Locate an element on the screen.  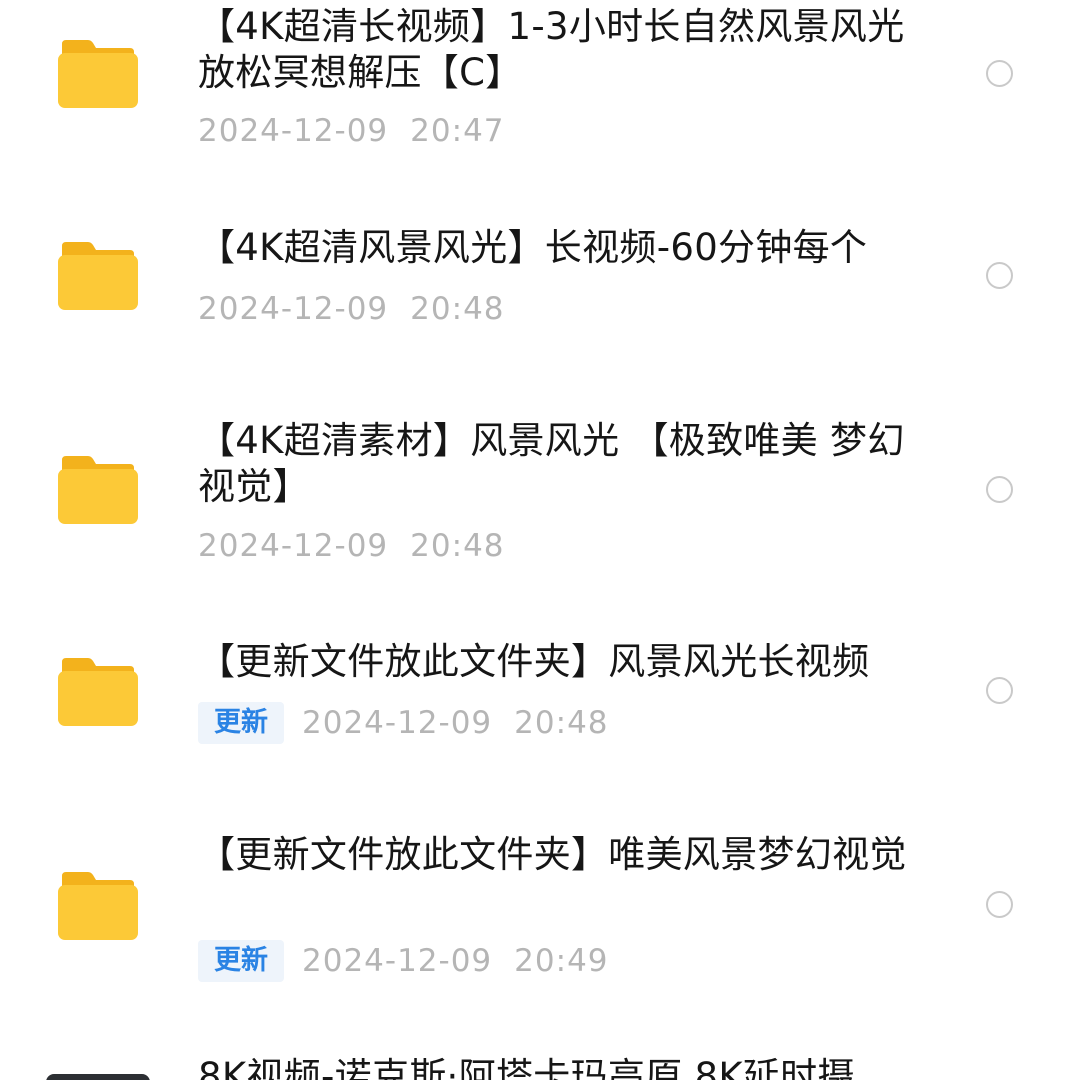
file-meta: 2024-12-09 20:47 is located at coordinates (351, 131).